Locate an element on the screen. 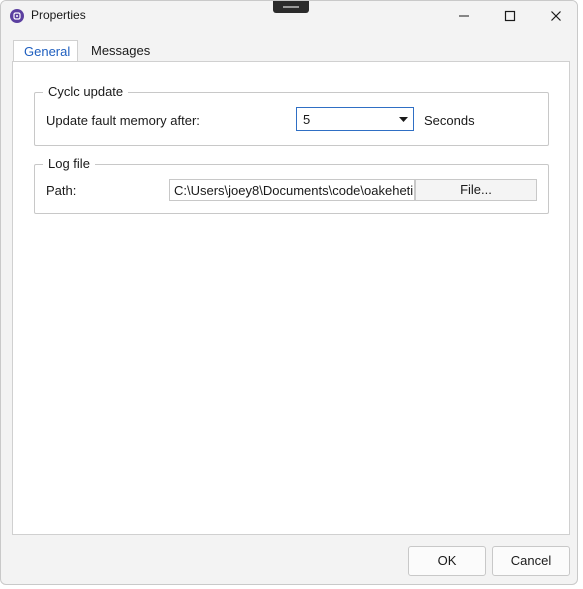 Image resolution: width=583 pixels, height=589 pixels. log-file-legend: Log file is located at coordinates (69, 163).